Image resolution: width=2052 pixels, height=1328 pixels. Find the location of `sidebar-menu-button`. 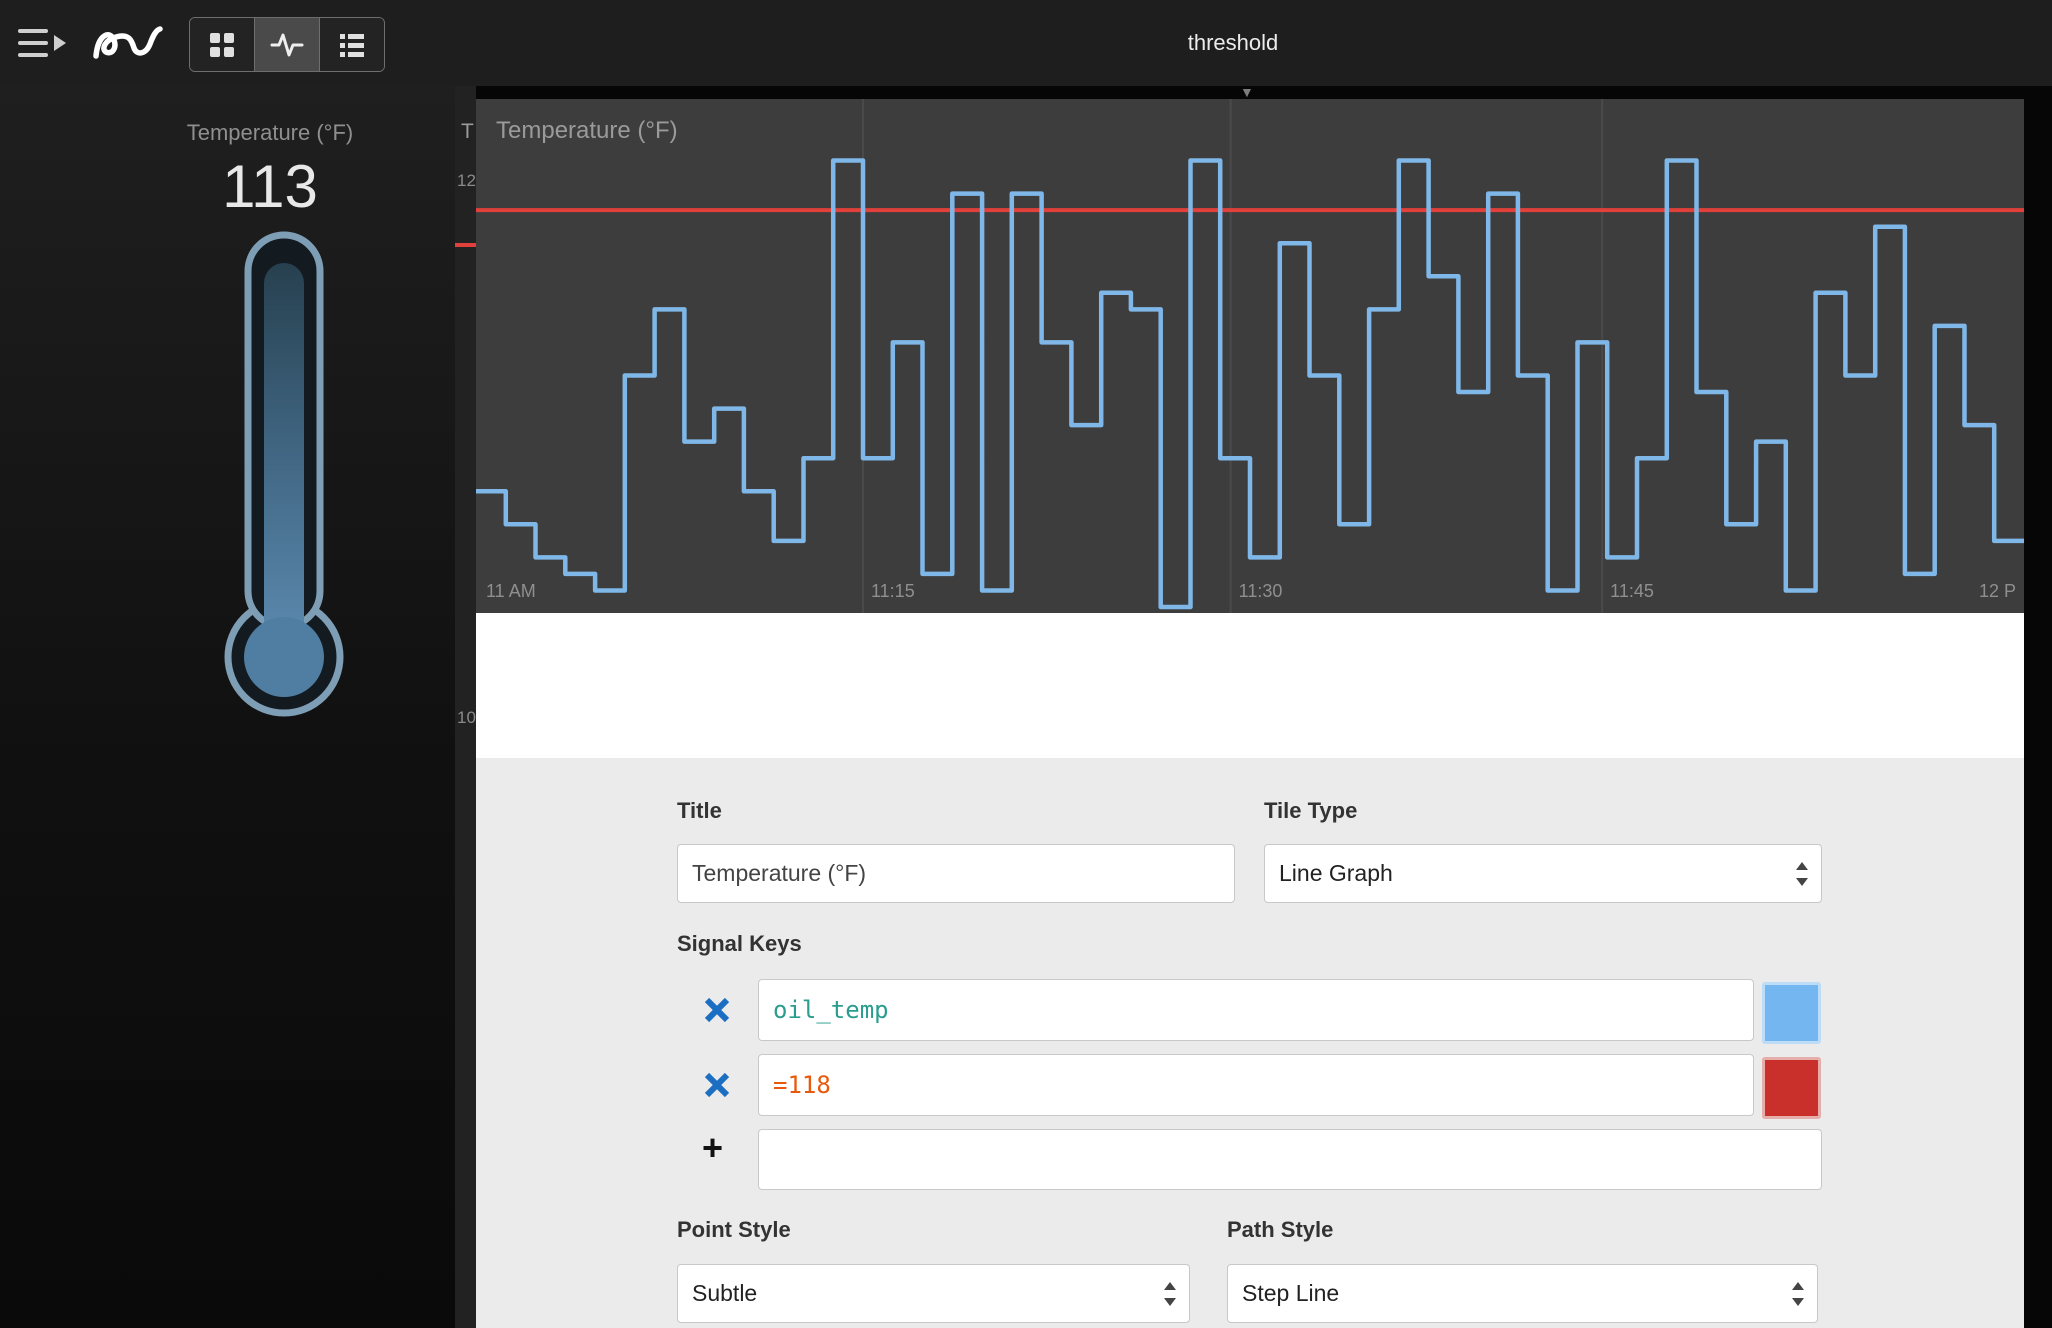

sidebar-menu-button is located at coordinates (43, 43).